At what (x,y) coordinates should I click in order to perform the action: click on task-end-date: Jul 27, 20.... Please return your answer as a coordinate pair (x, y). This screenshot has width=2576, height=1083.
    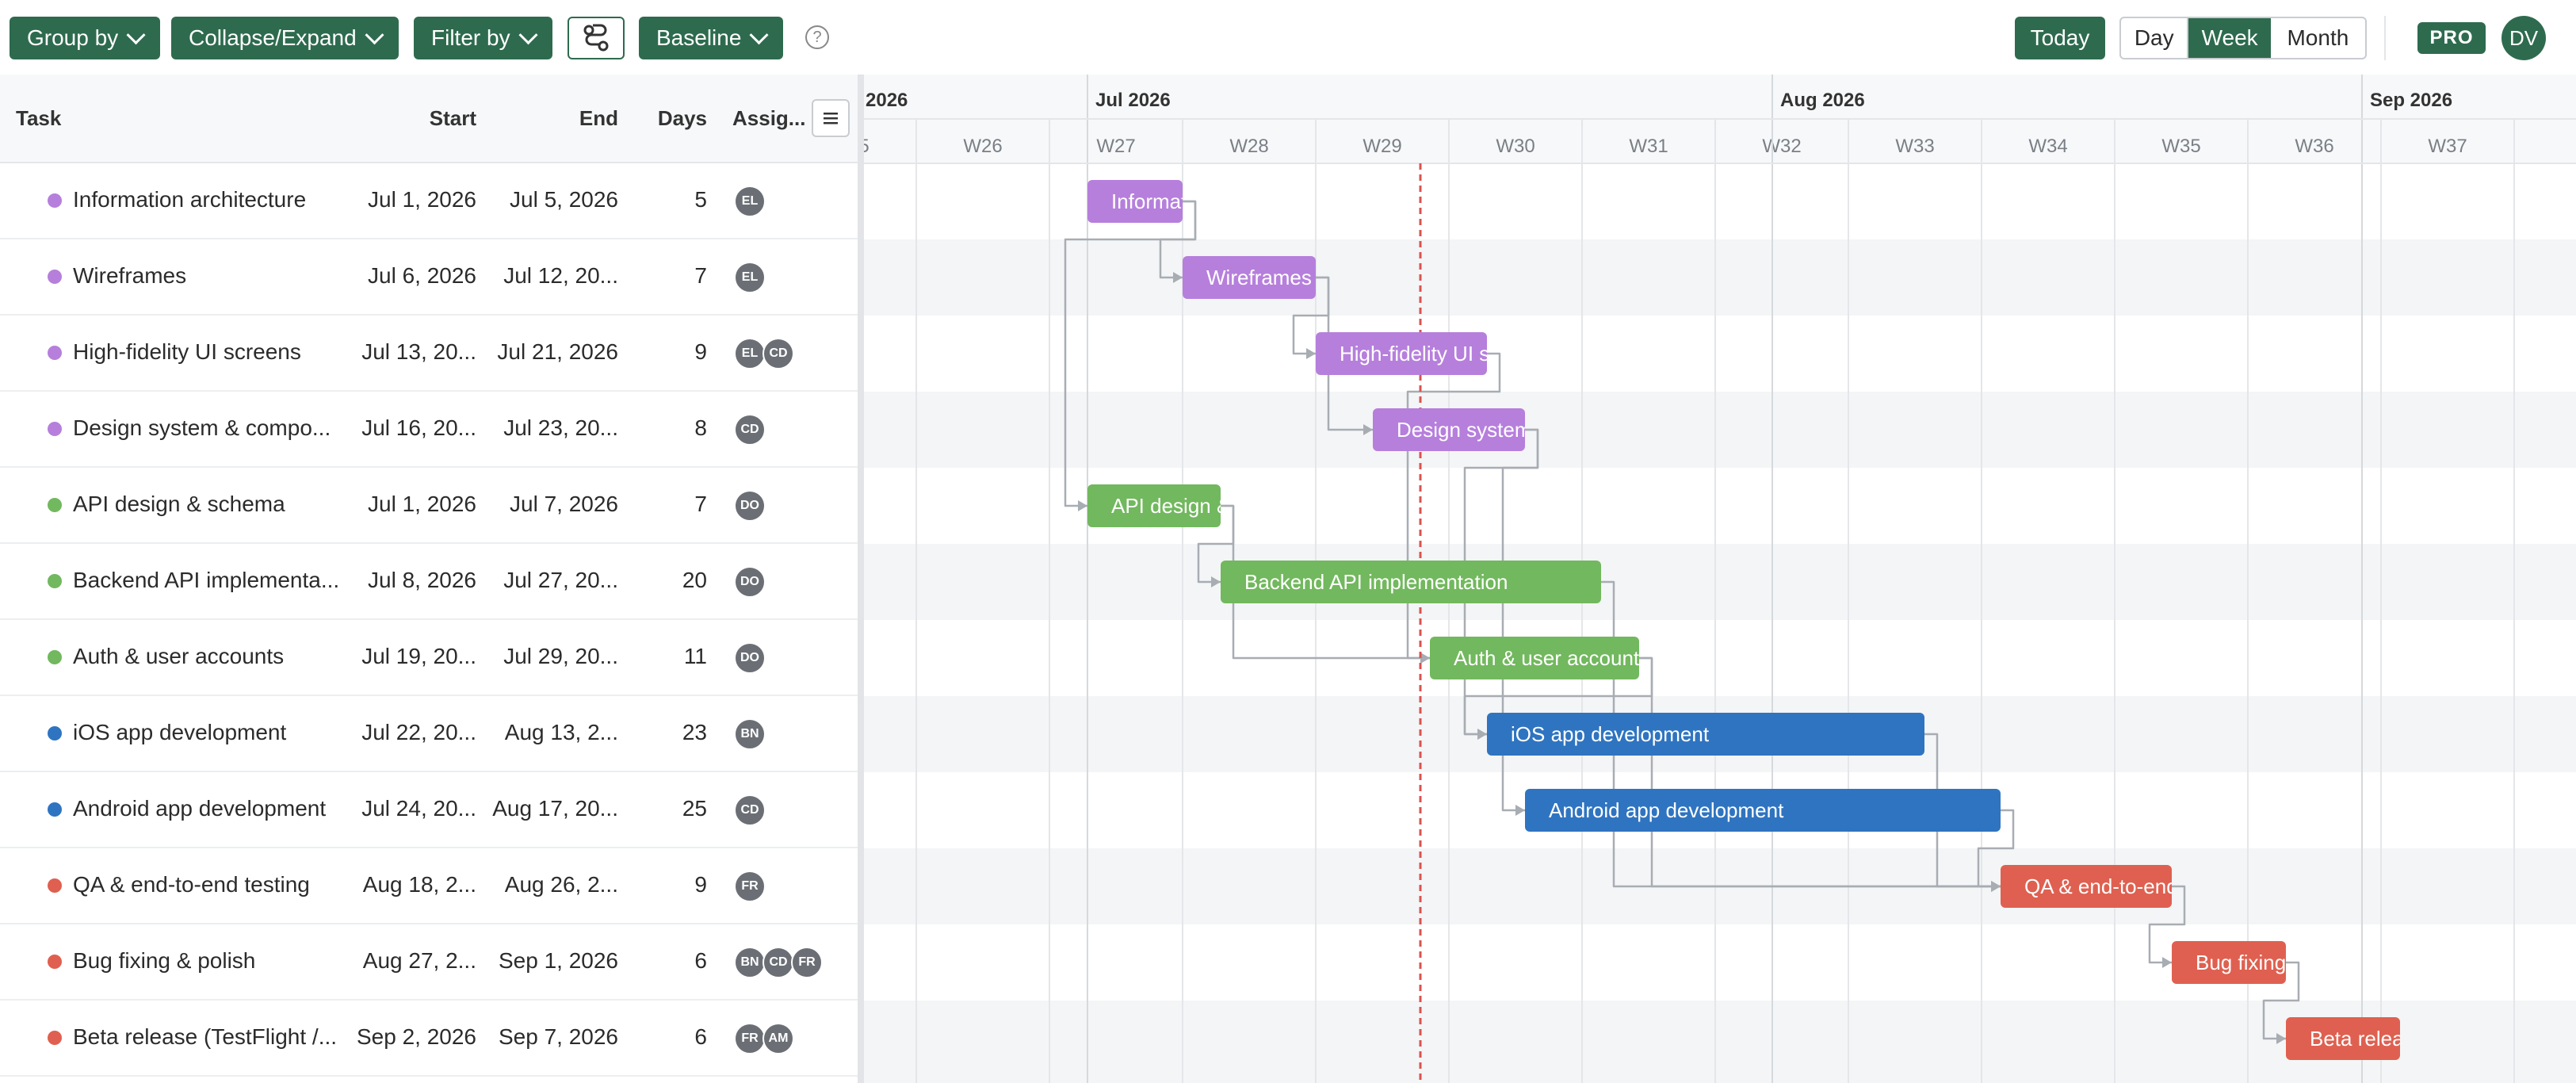
    Looking at the image, I should click on (560, 580).